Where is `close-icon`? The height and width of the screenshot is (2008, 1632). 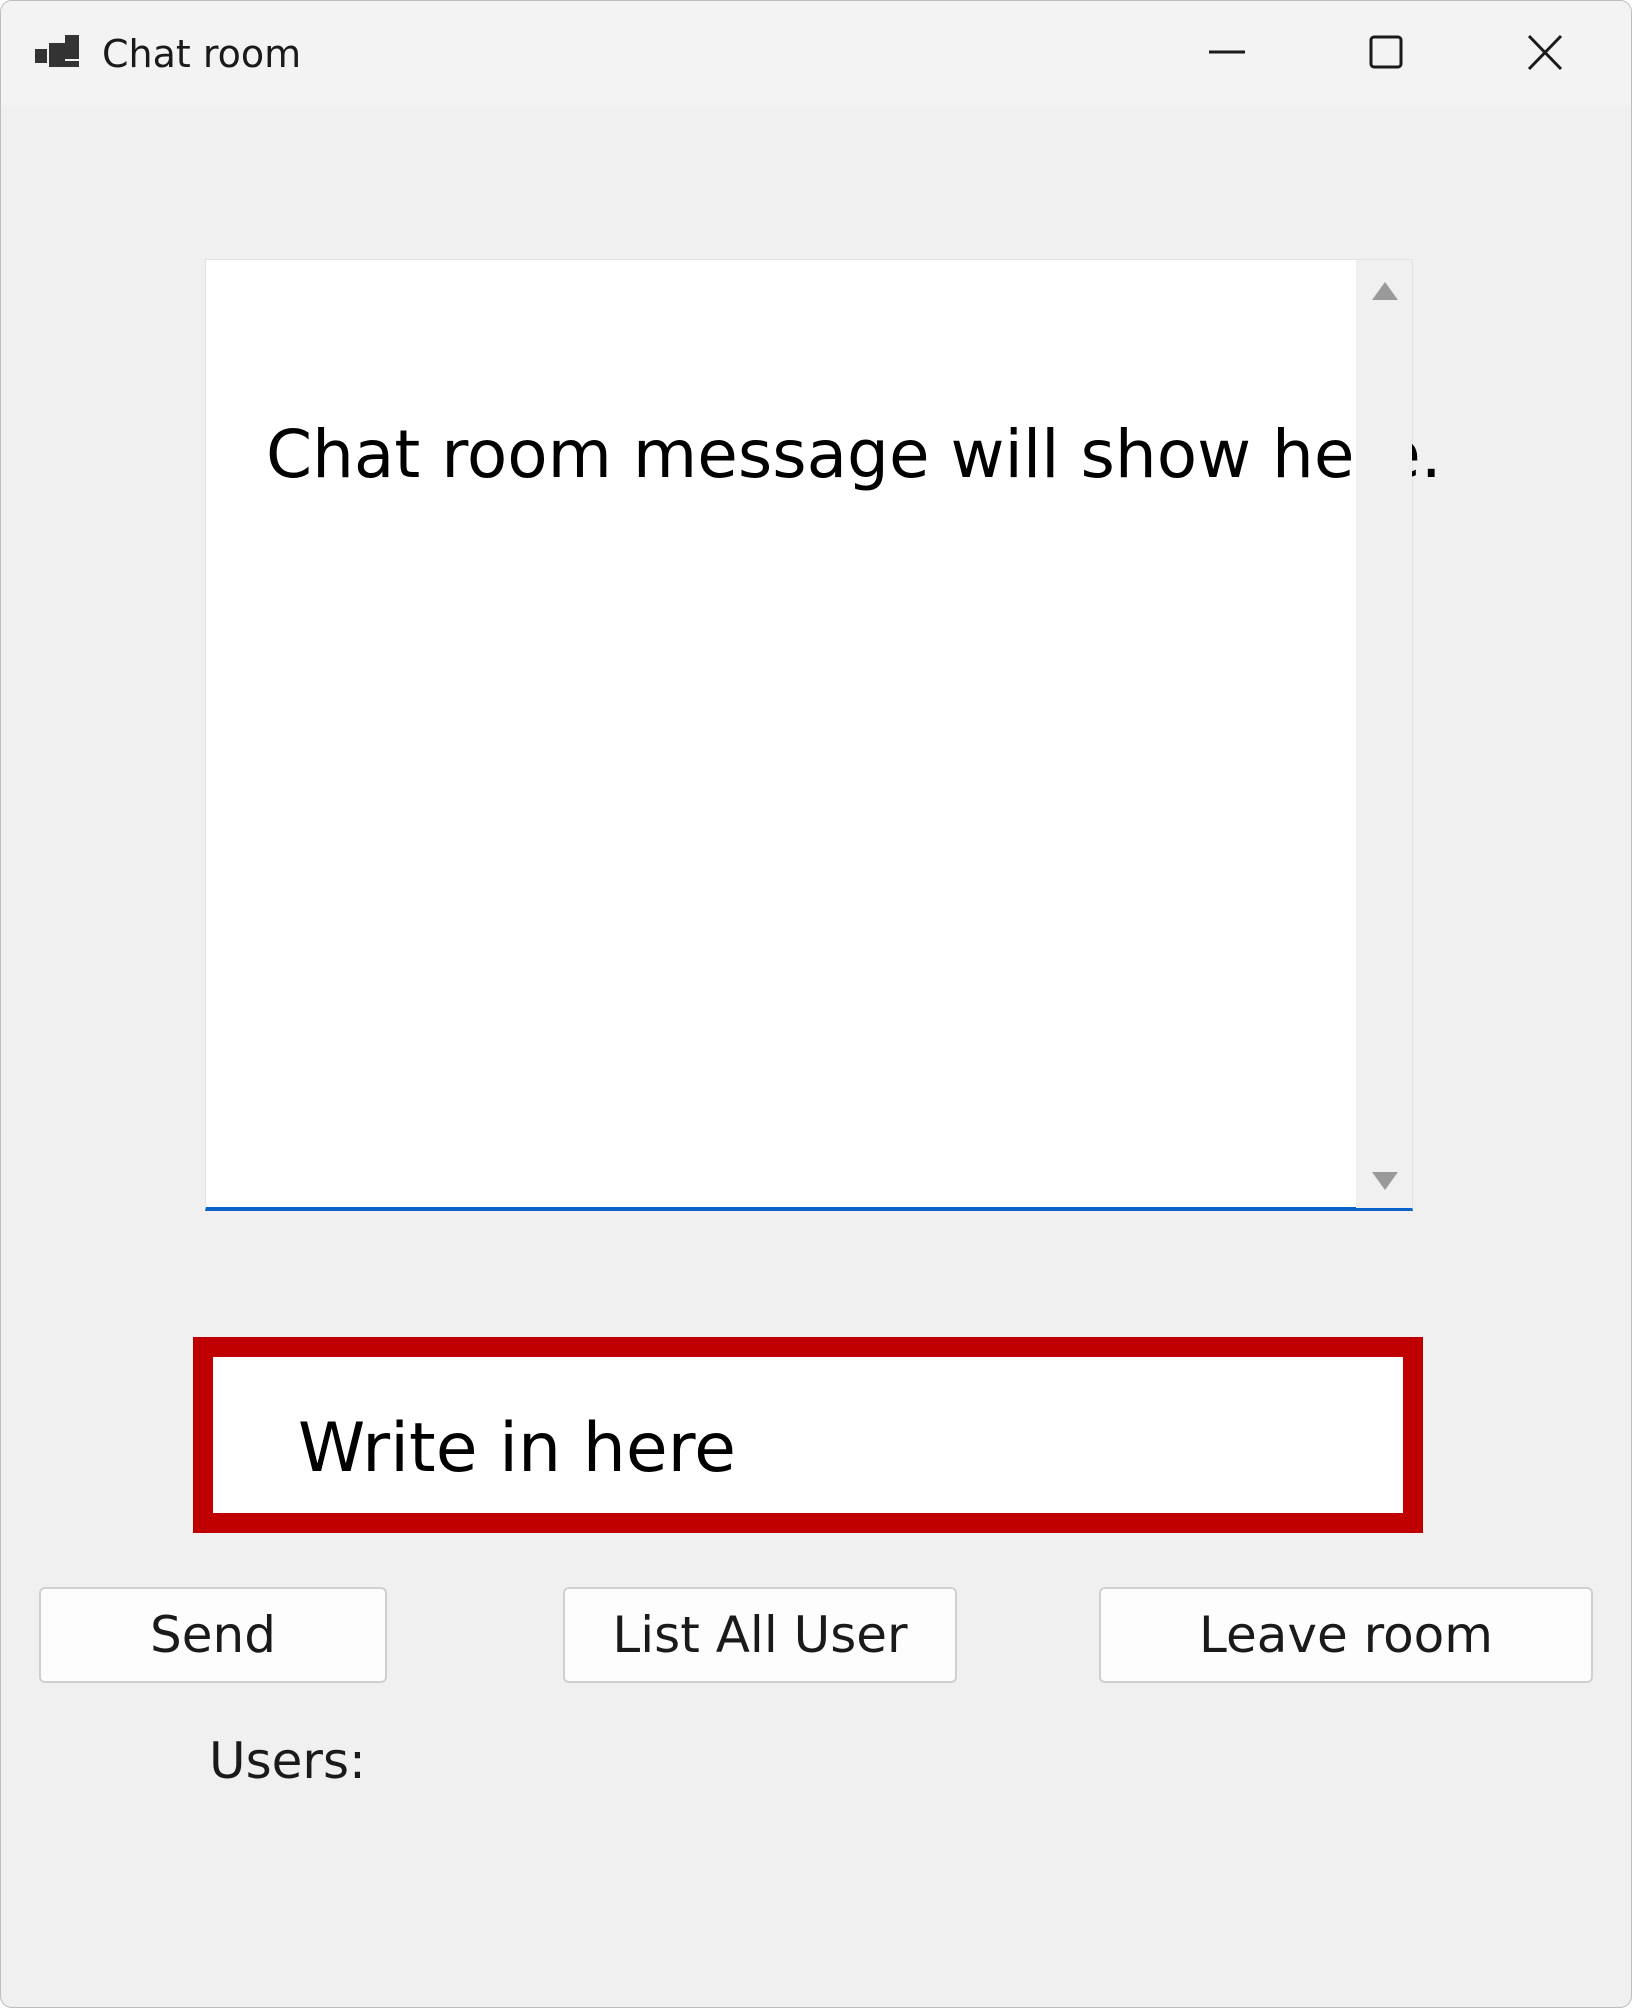
close-icon is located at coordinates (1545, 52).